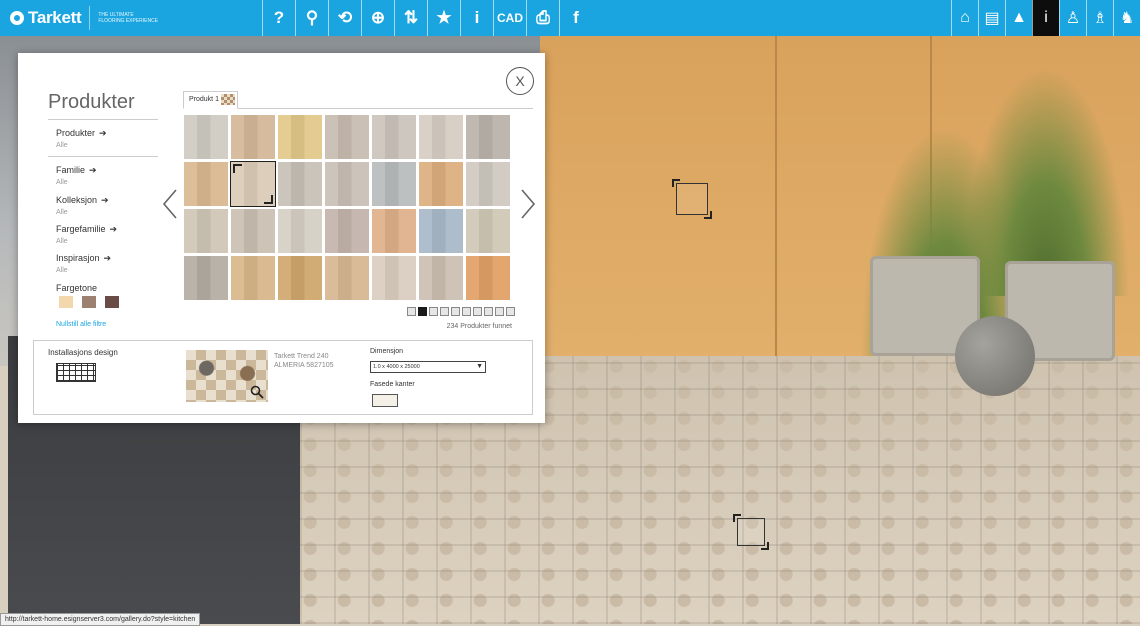 The height and width of the screenshot is (626, 1140). I want to click on print-icon: ⎙, so click(542, 18).